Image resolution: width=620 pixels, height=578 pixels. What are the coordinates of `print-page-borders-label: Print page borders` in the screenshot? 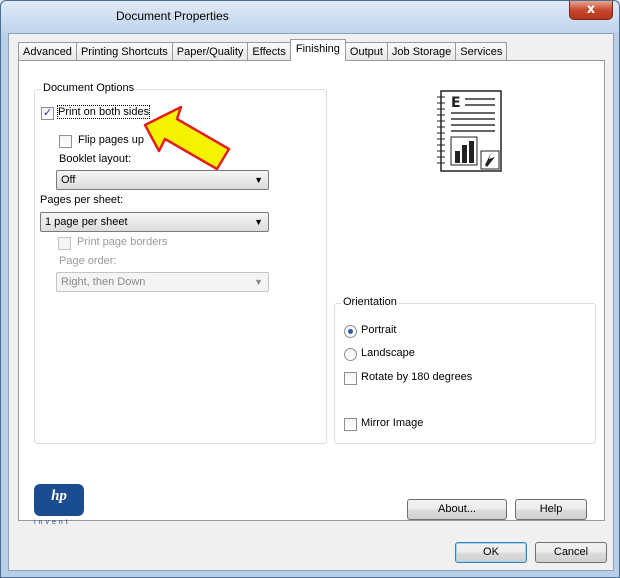 It's located at (122, 242).